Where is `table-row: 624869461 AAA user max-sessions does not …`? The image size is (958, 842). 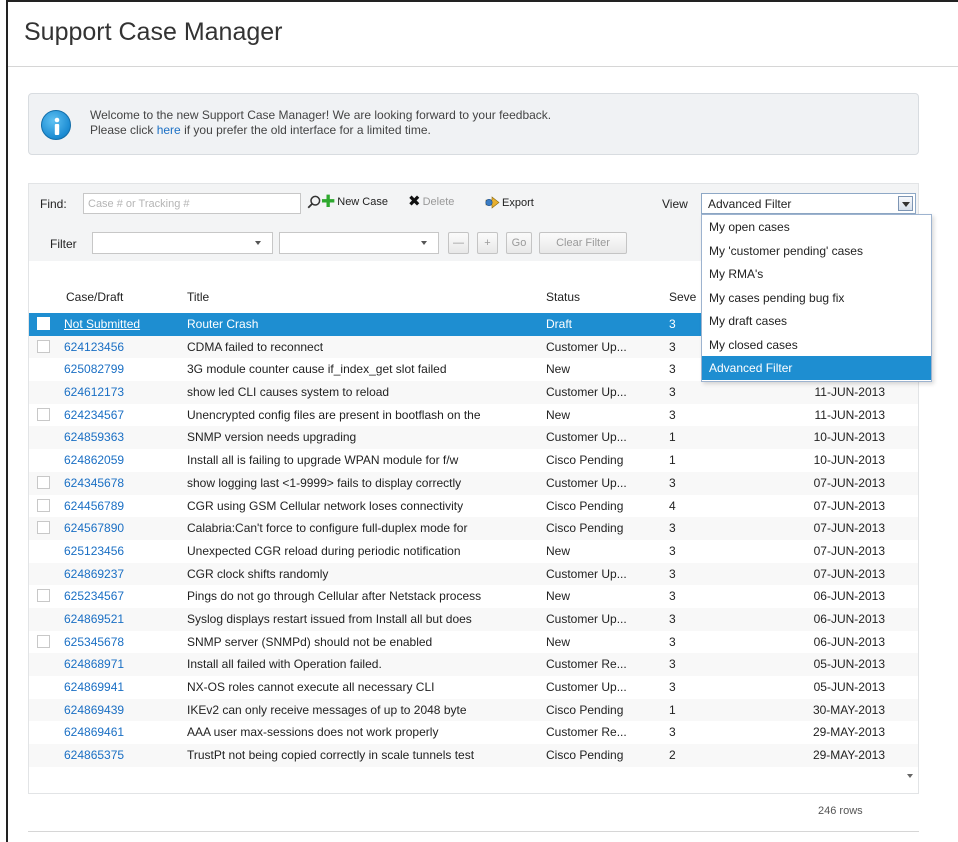 table-row: 624869461 AAA user max-sessions does not … is located at coordinates (473, 732).